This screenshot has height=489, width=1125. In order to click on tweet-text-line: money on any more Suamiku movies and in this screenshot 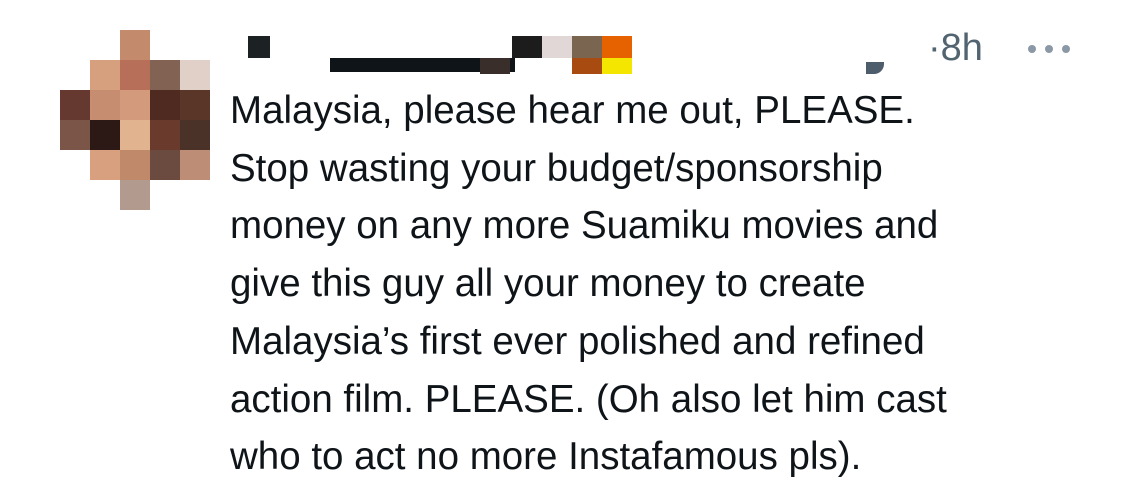, I will do `click(584, 226)`.